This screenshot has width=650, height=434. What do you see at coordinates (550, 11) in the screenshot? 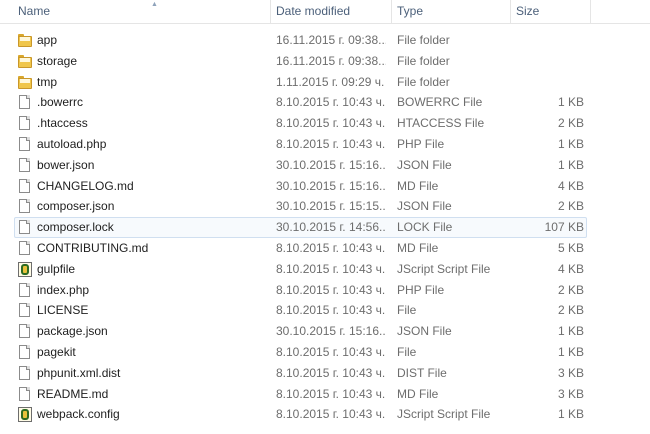
I see `column-header-size: Size` at bounding box center [550, 11].